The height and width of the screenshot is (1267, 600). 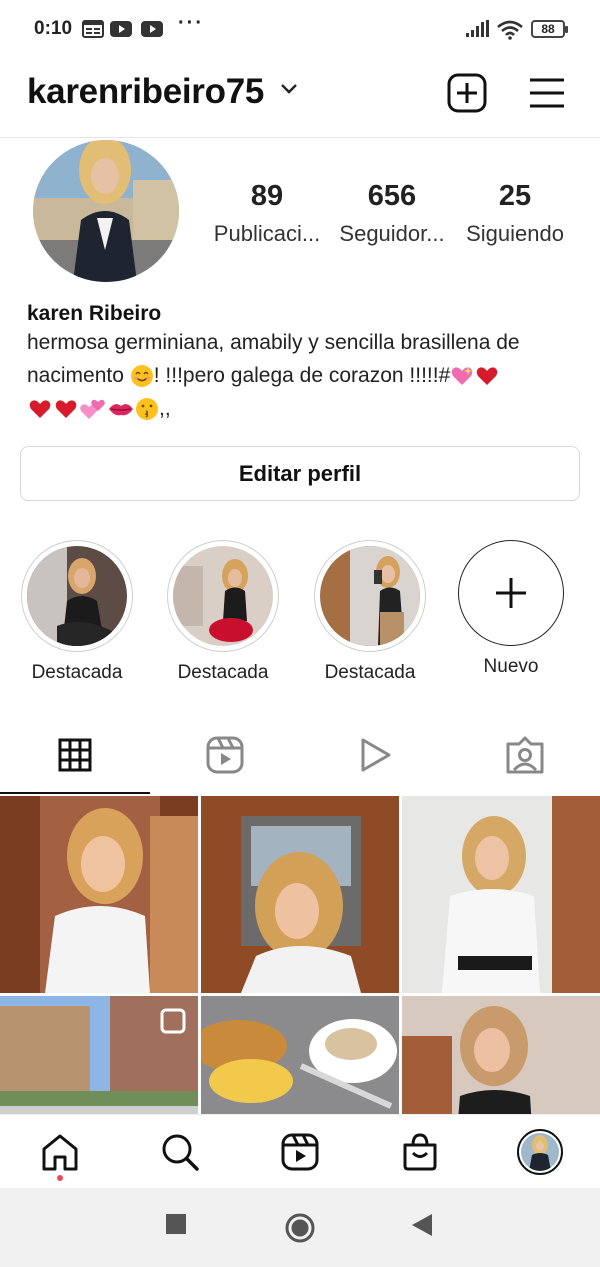 I want to click on edit-profile-button: Editar perfil, so click(x=300, y=473).